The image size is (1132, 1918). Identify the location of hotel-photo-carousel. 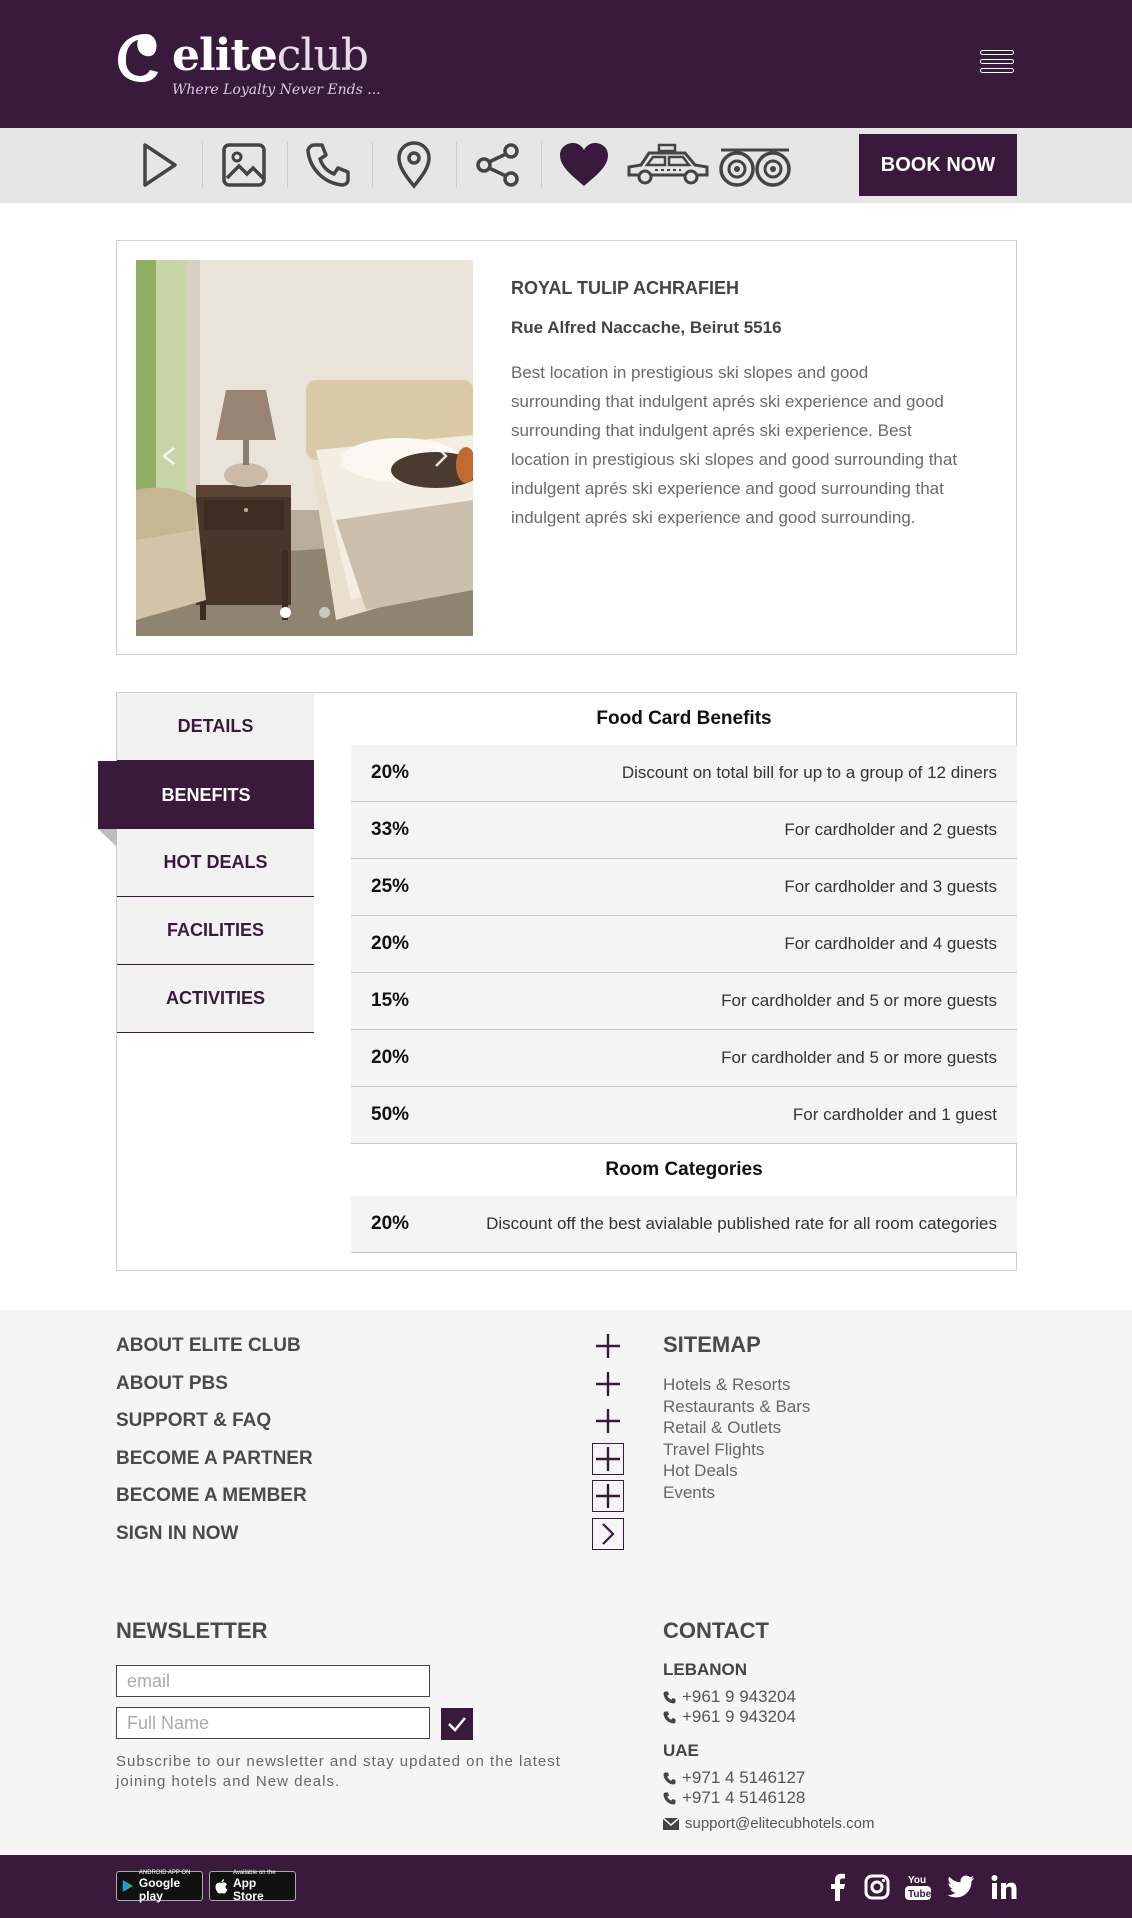
(304, 448).